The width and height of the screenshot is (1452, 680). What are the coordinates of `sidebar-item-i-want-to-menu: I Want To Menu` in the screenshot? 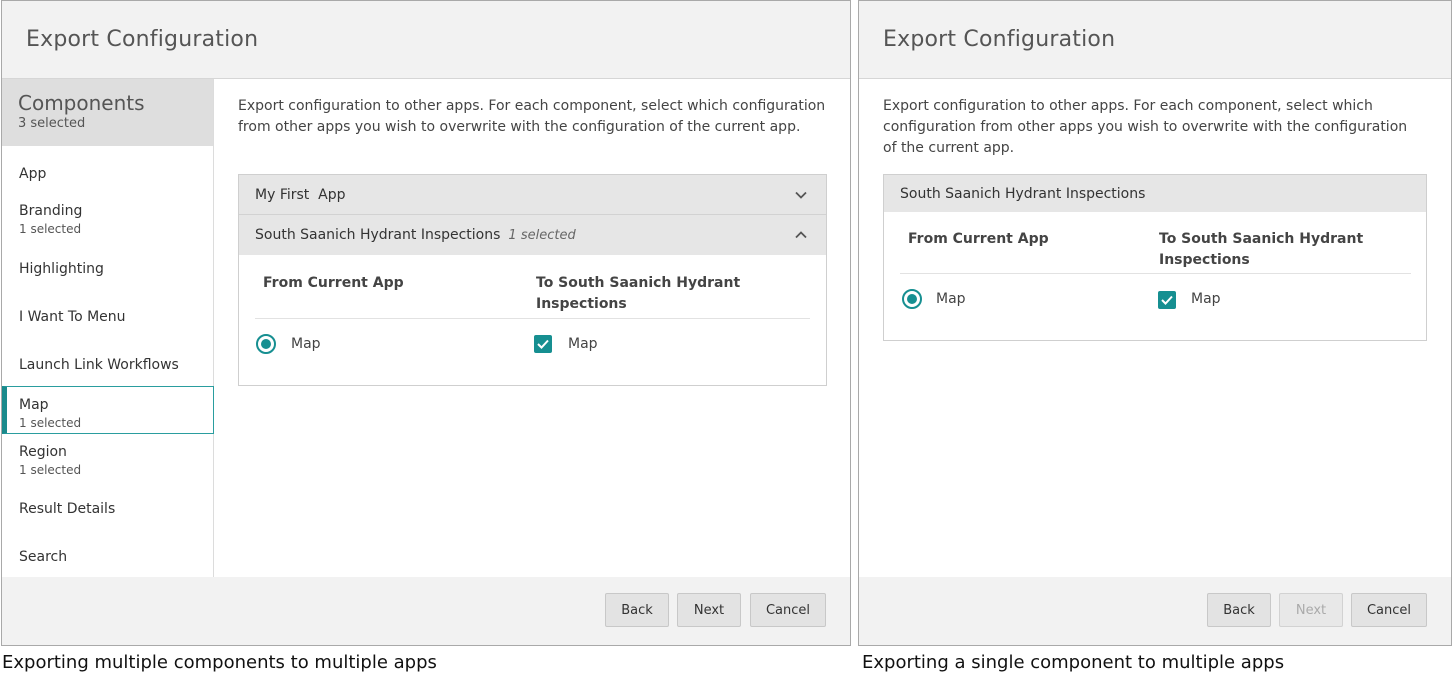 It's located at (108, 317).